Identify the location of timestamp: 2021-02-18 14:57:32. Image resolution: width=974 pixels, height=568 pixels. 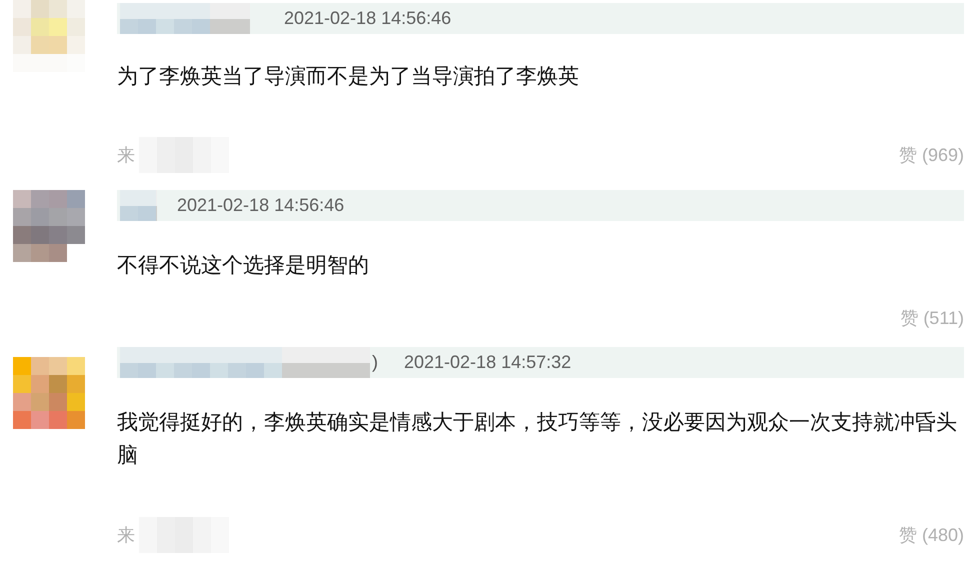
(488, 362).